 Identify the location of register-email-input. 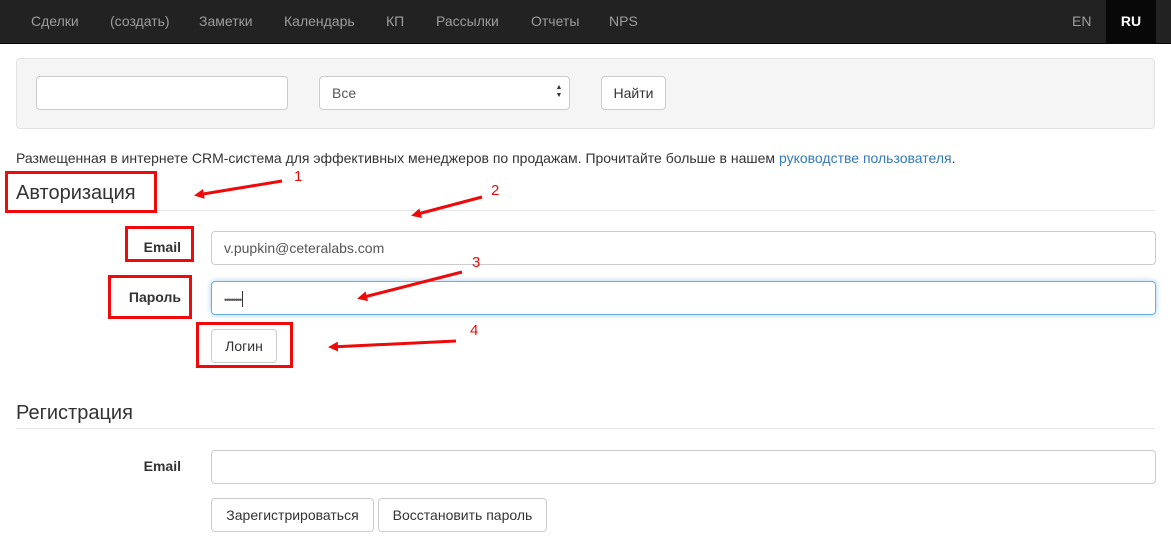
(683, 467).